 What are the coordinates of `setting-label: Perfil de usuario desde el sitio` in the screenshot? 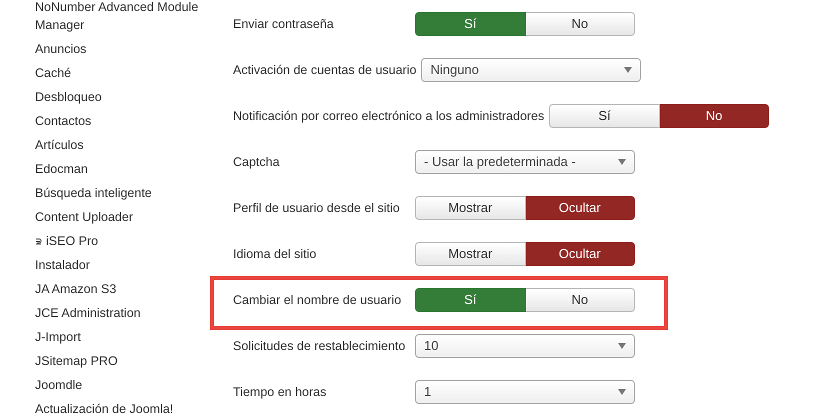 It's located at (317, 208).